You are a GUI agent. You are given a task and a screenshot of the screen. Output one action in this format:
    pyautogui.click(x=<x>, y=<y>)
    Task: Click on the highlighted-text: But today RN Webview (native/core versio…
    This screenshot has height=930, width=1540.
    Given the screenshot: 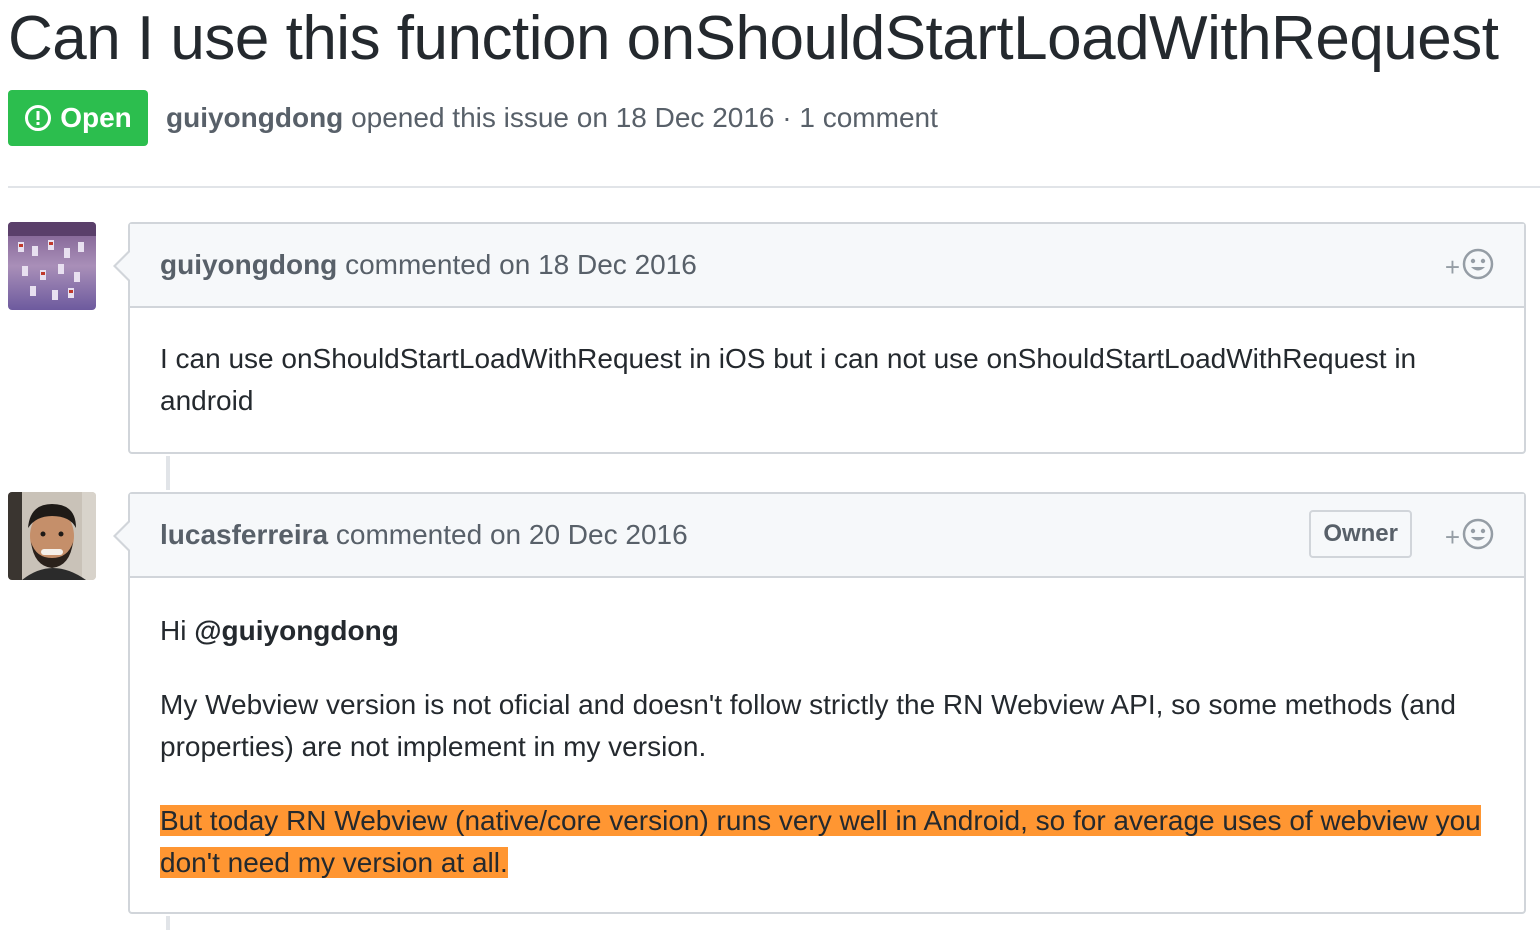 What is the action you would take?
    pyautogui.click(x=820, y=841)
    